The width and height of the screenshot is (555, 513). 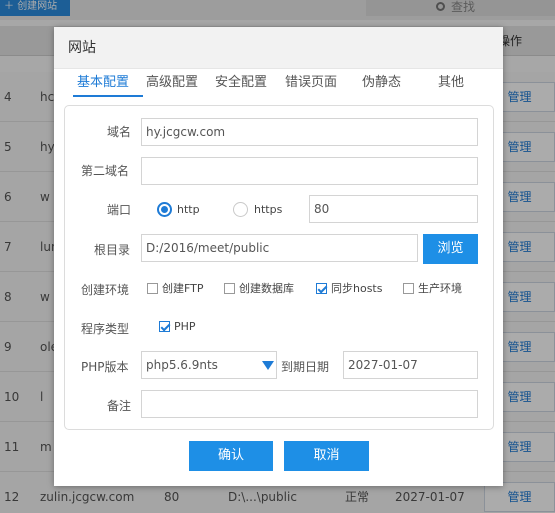 I want to click on tab-rewrite: 伪静态, so click(x=381, y=83).